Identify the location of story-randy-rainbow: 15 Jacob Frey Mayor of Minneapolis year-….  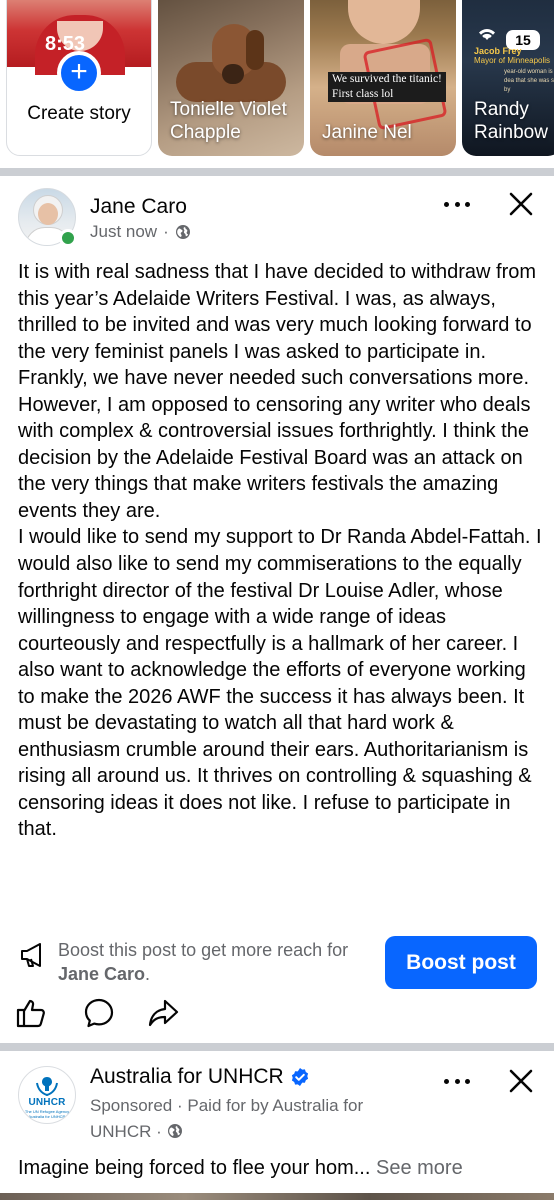
(508, 78).